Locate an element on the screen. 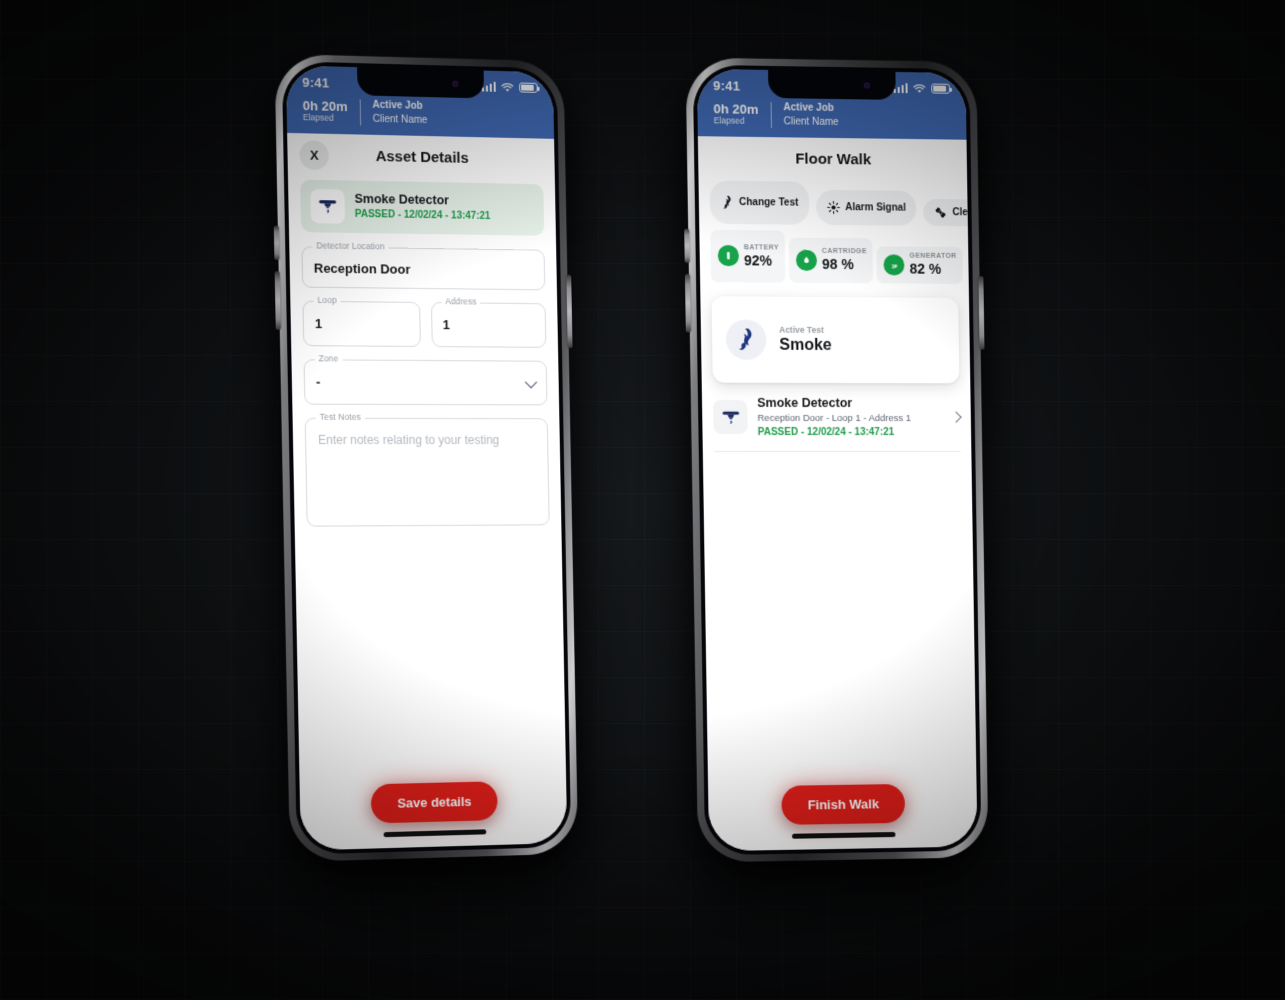 This screenshot has width=1285, height=1000. asset-name: Smoke Detector is located at coordinates (805, 403).